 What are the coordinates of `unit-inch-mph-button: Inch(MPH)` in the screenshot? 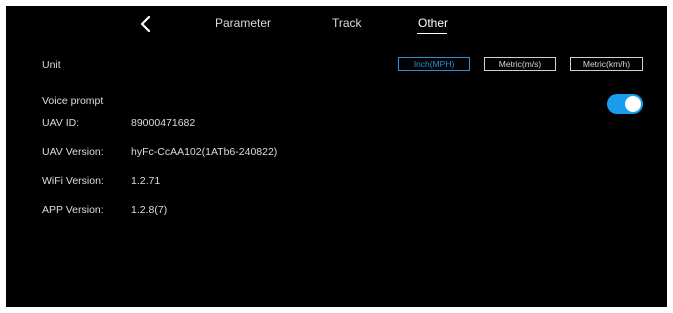 It's located at (434, 64).